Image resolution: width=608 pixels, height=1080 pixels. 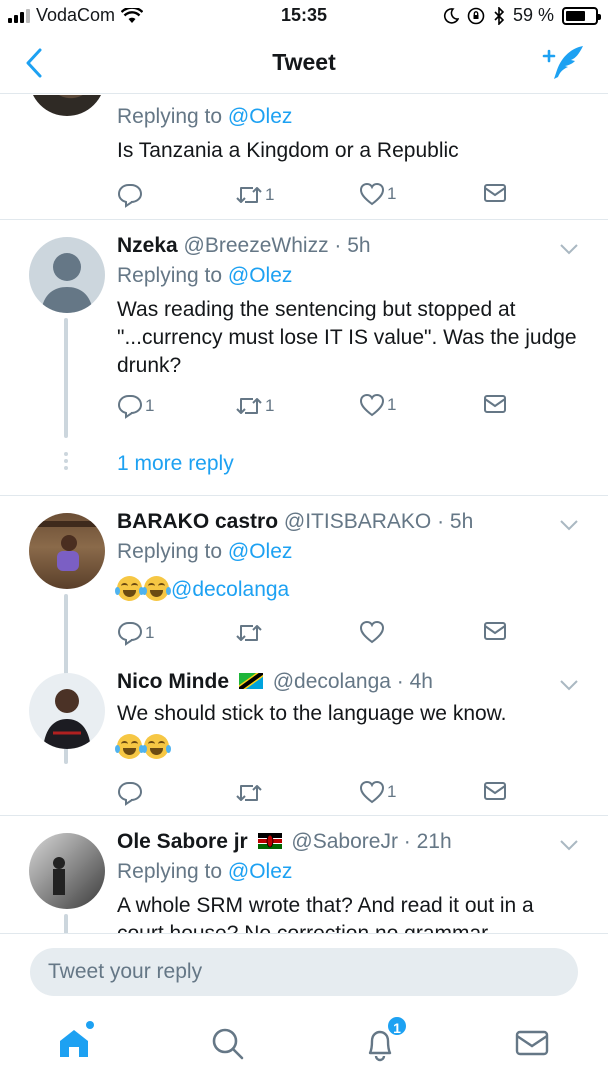 I want to click on reply-input, so click(x=304, y=972).